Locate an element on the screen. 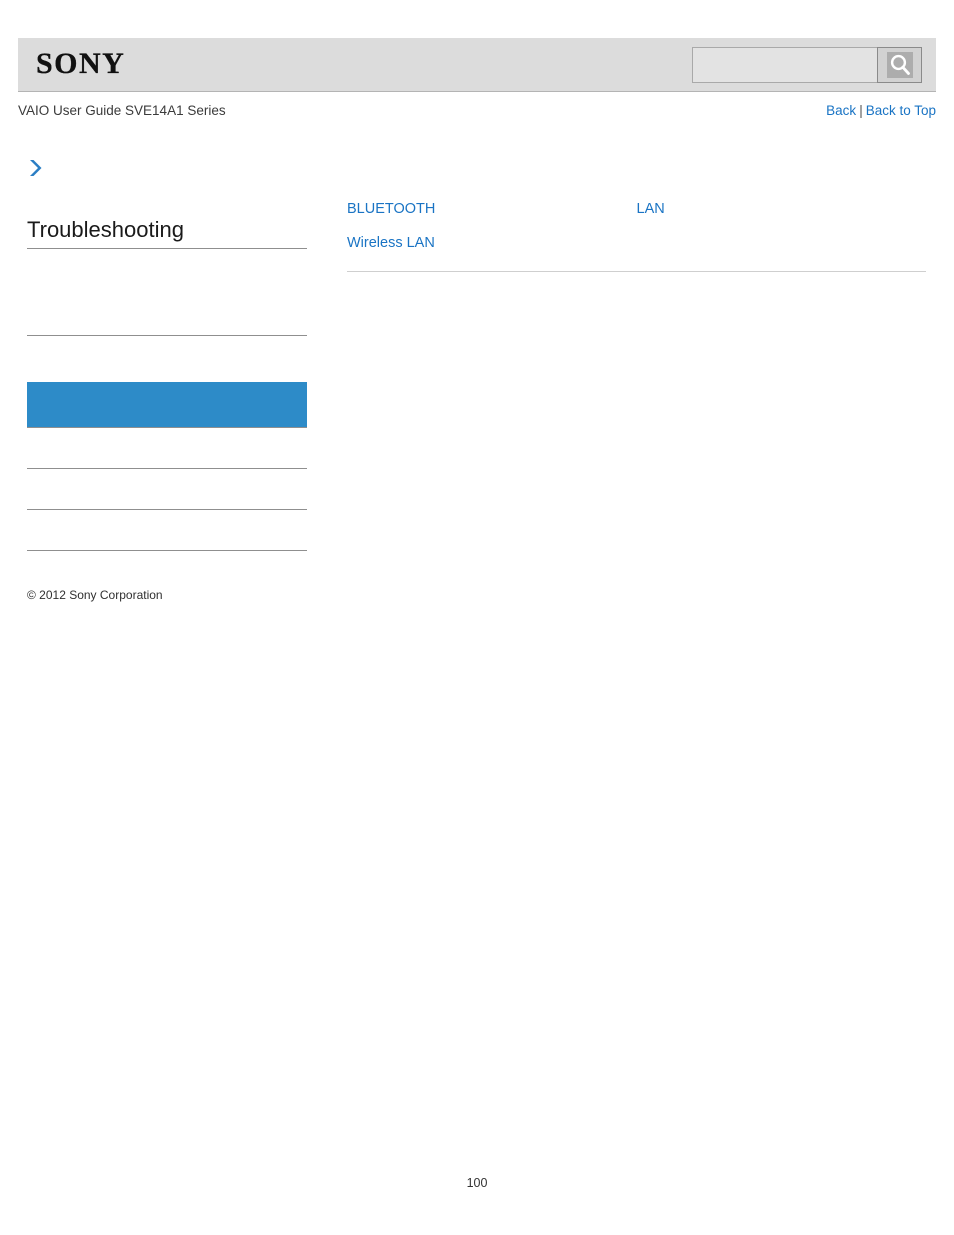 The height and width of the screenshot is (1235, 954). back-link: Back is located at coordinates (841, 110).